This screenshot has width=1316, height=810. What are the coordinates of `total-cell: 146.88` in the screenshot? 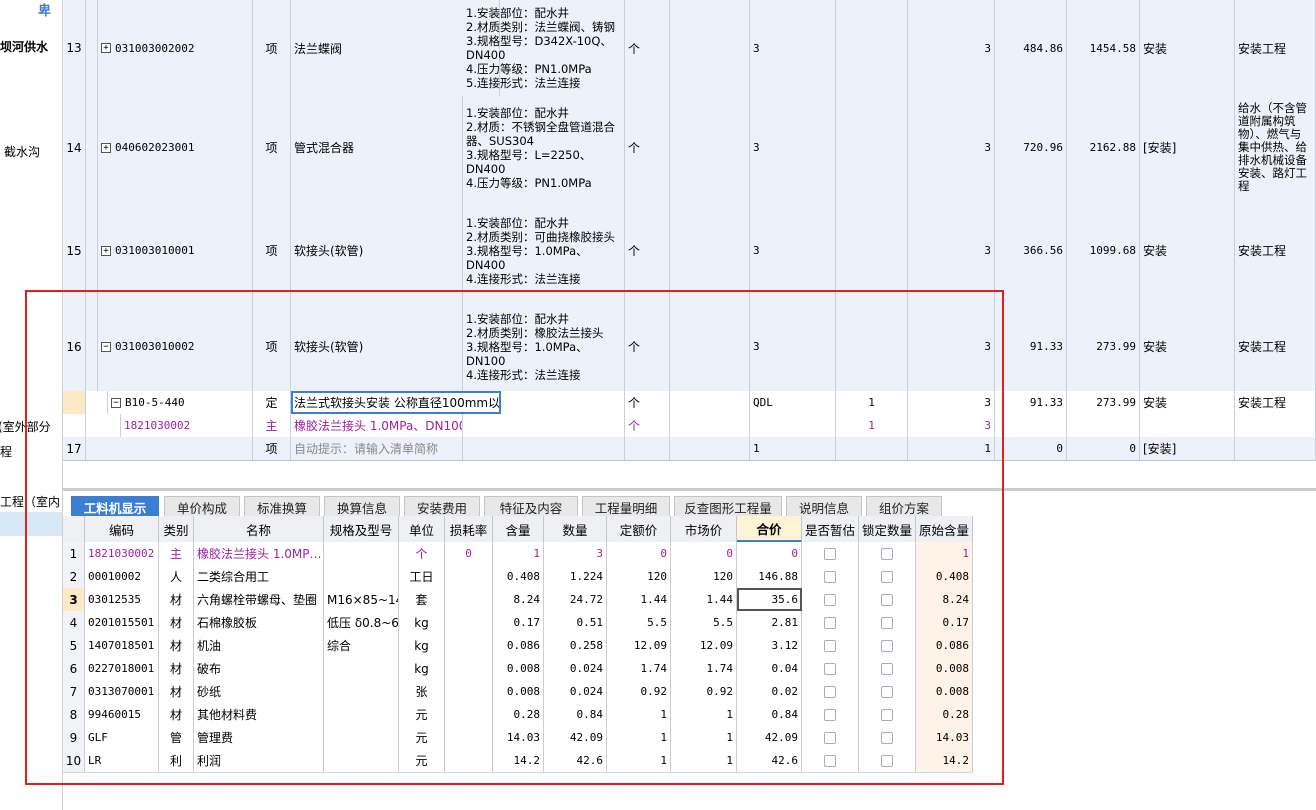 It's located at (769, 576).